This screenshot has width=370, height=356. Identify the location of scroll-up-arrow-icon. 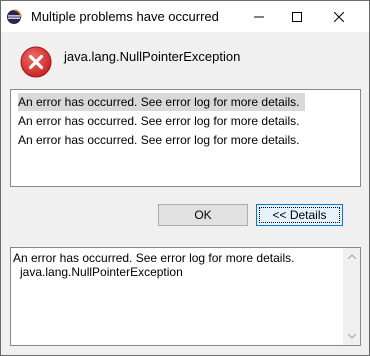
(351, 256).